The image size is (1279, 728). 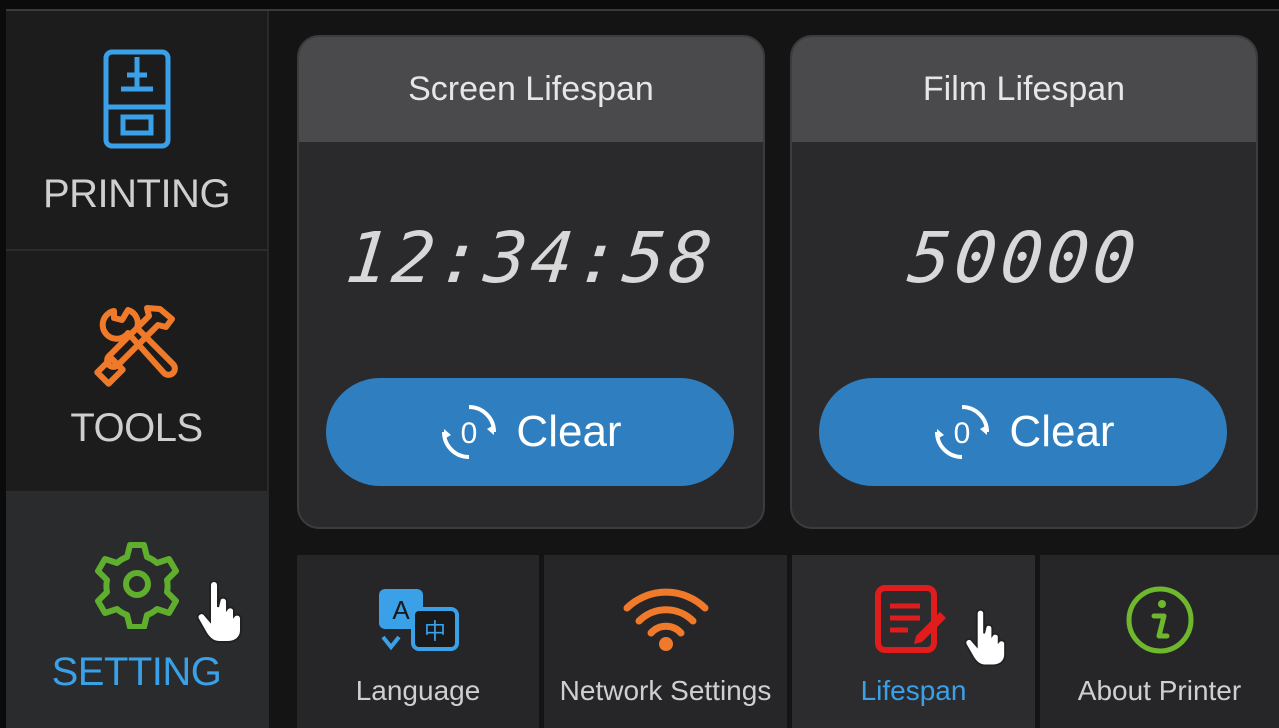 What do you see at coordinates (914, 620) in the screenshot?
I see `lifespan-icon` at bounding box center [914, 620].